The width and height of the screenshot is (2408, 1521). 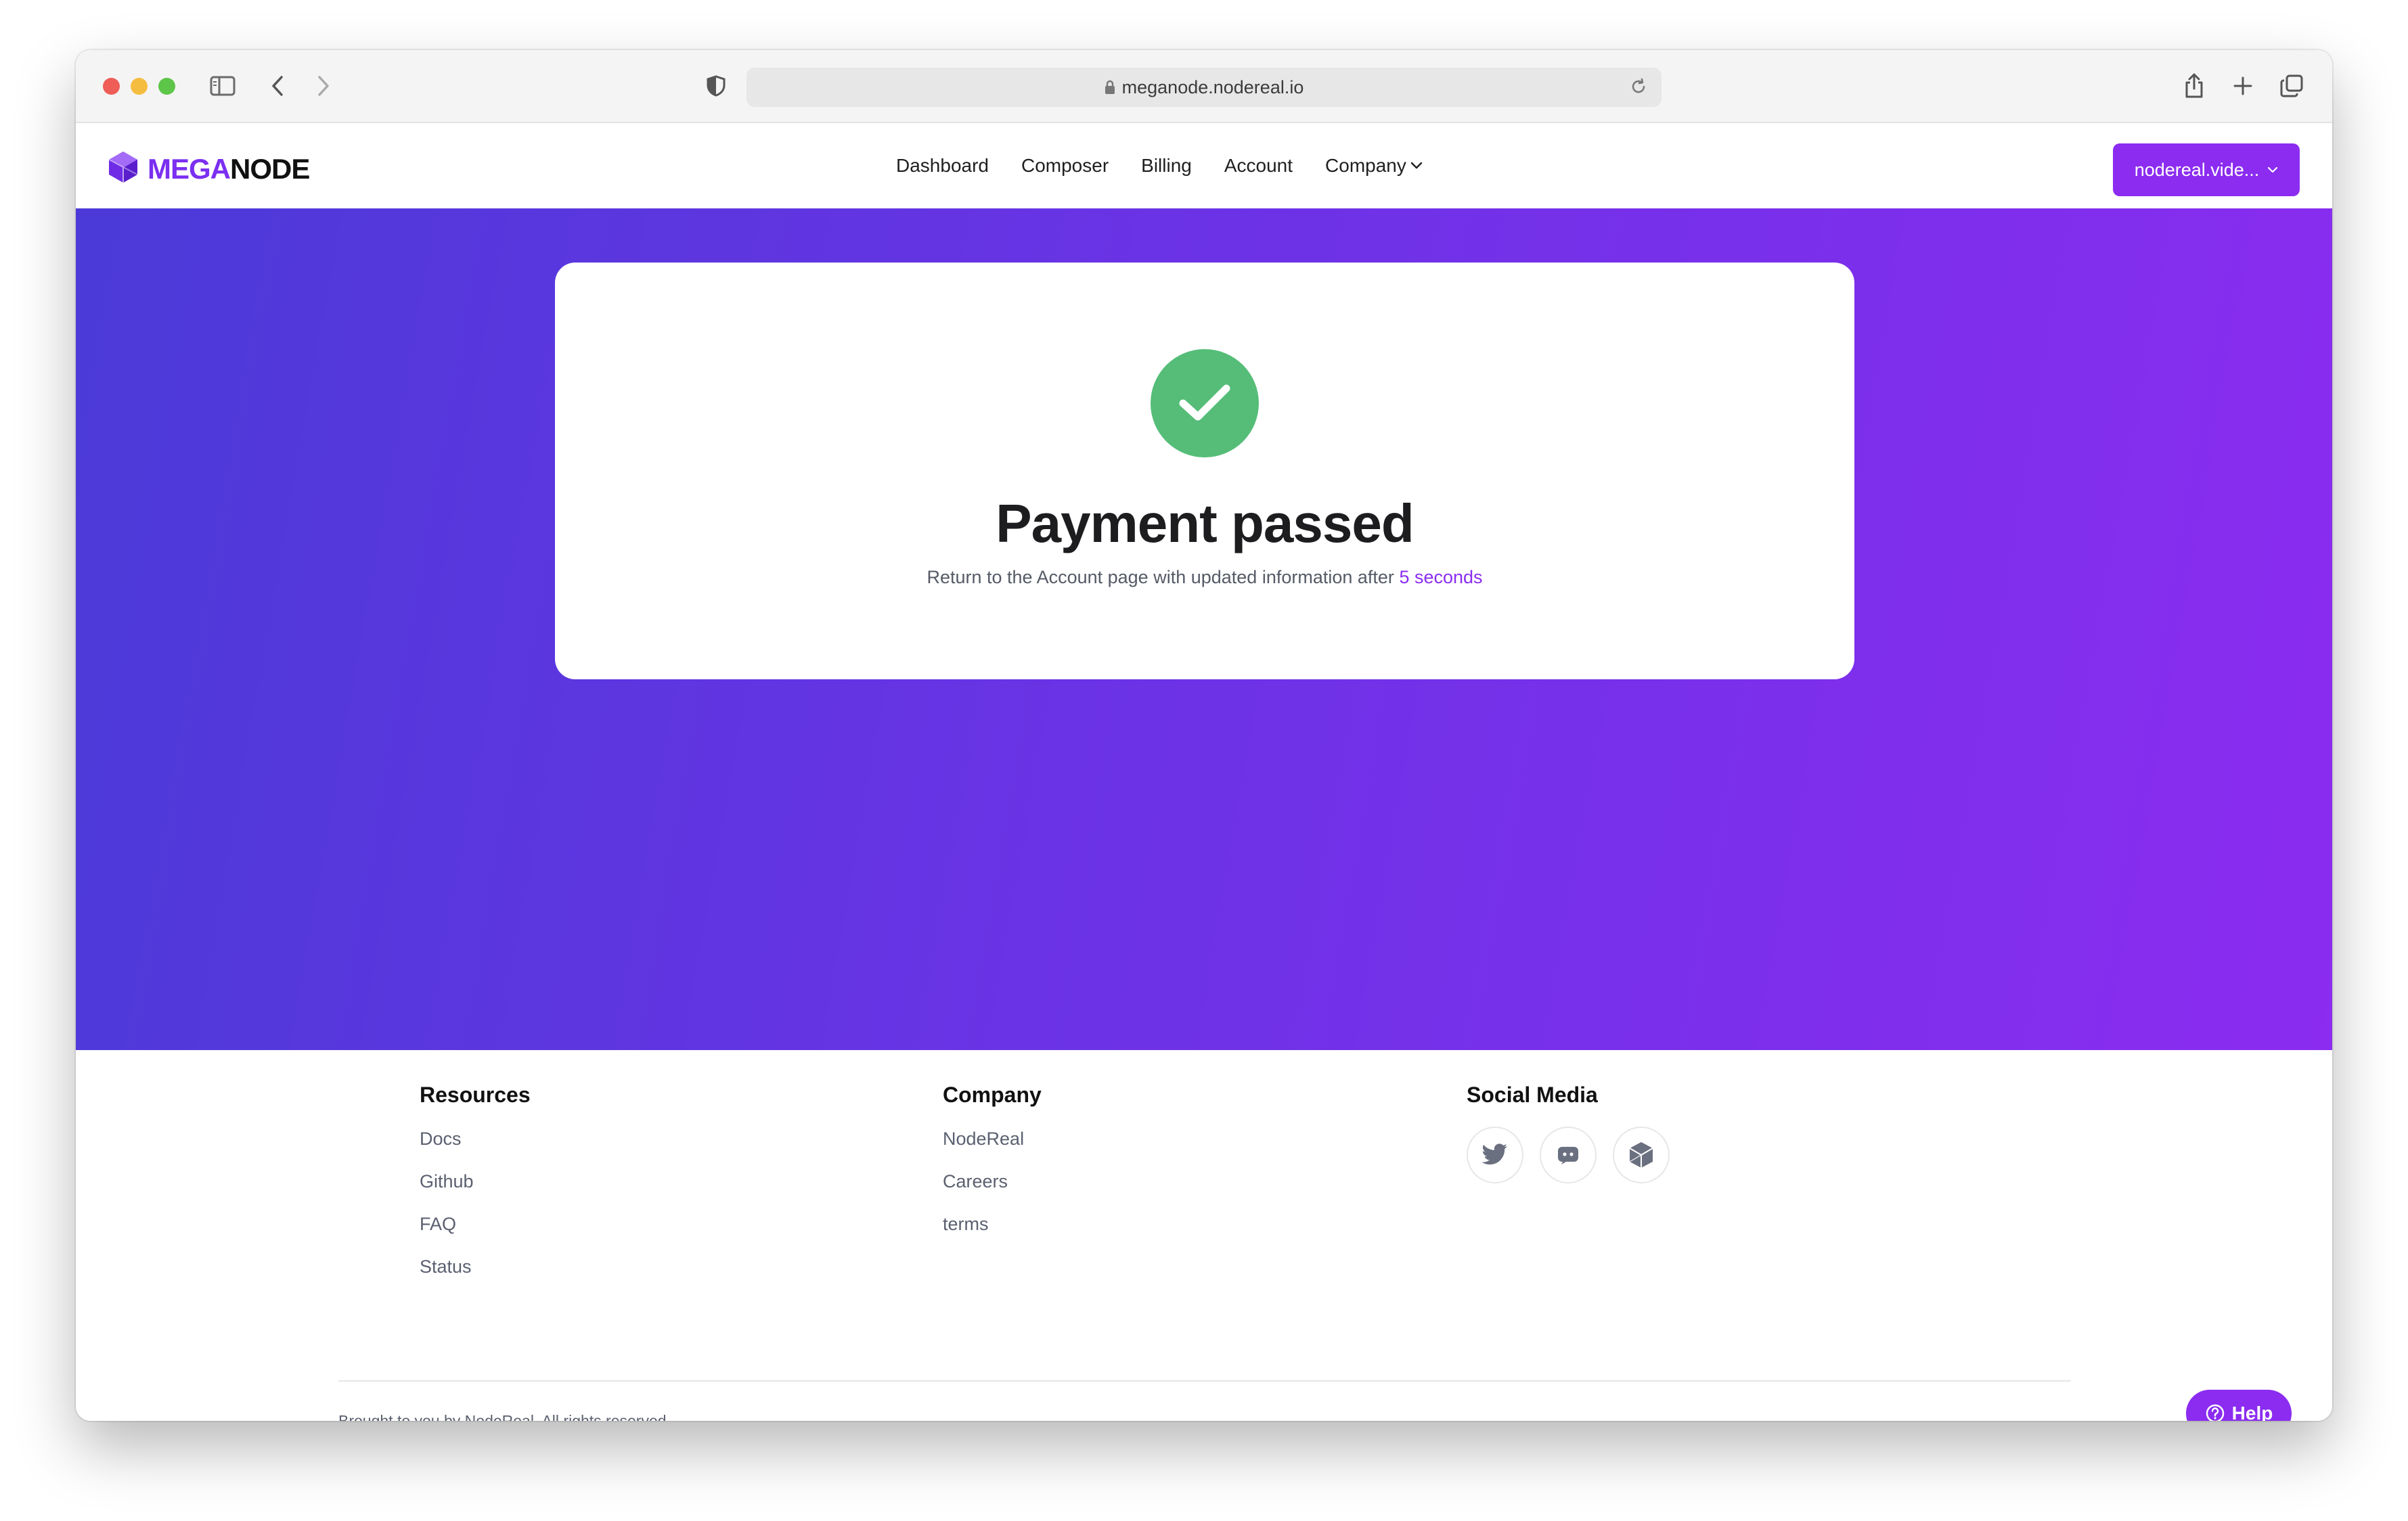 I want to click on footer-divider, so click(x=1204, y=1381).